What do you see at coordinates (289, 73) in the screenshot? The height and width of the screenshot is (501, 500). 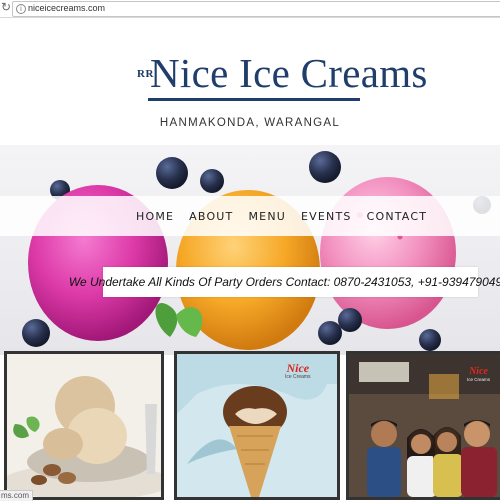 I see `site-title: Nice Ice Creams` at bounding box center [289, 73].